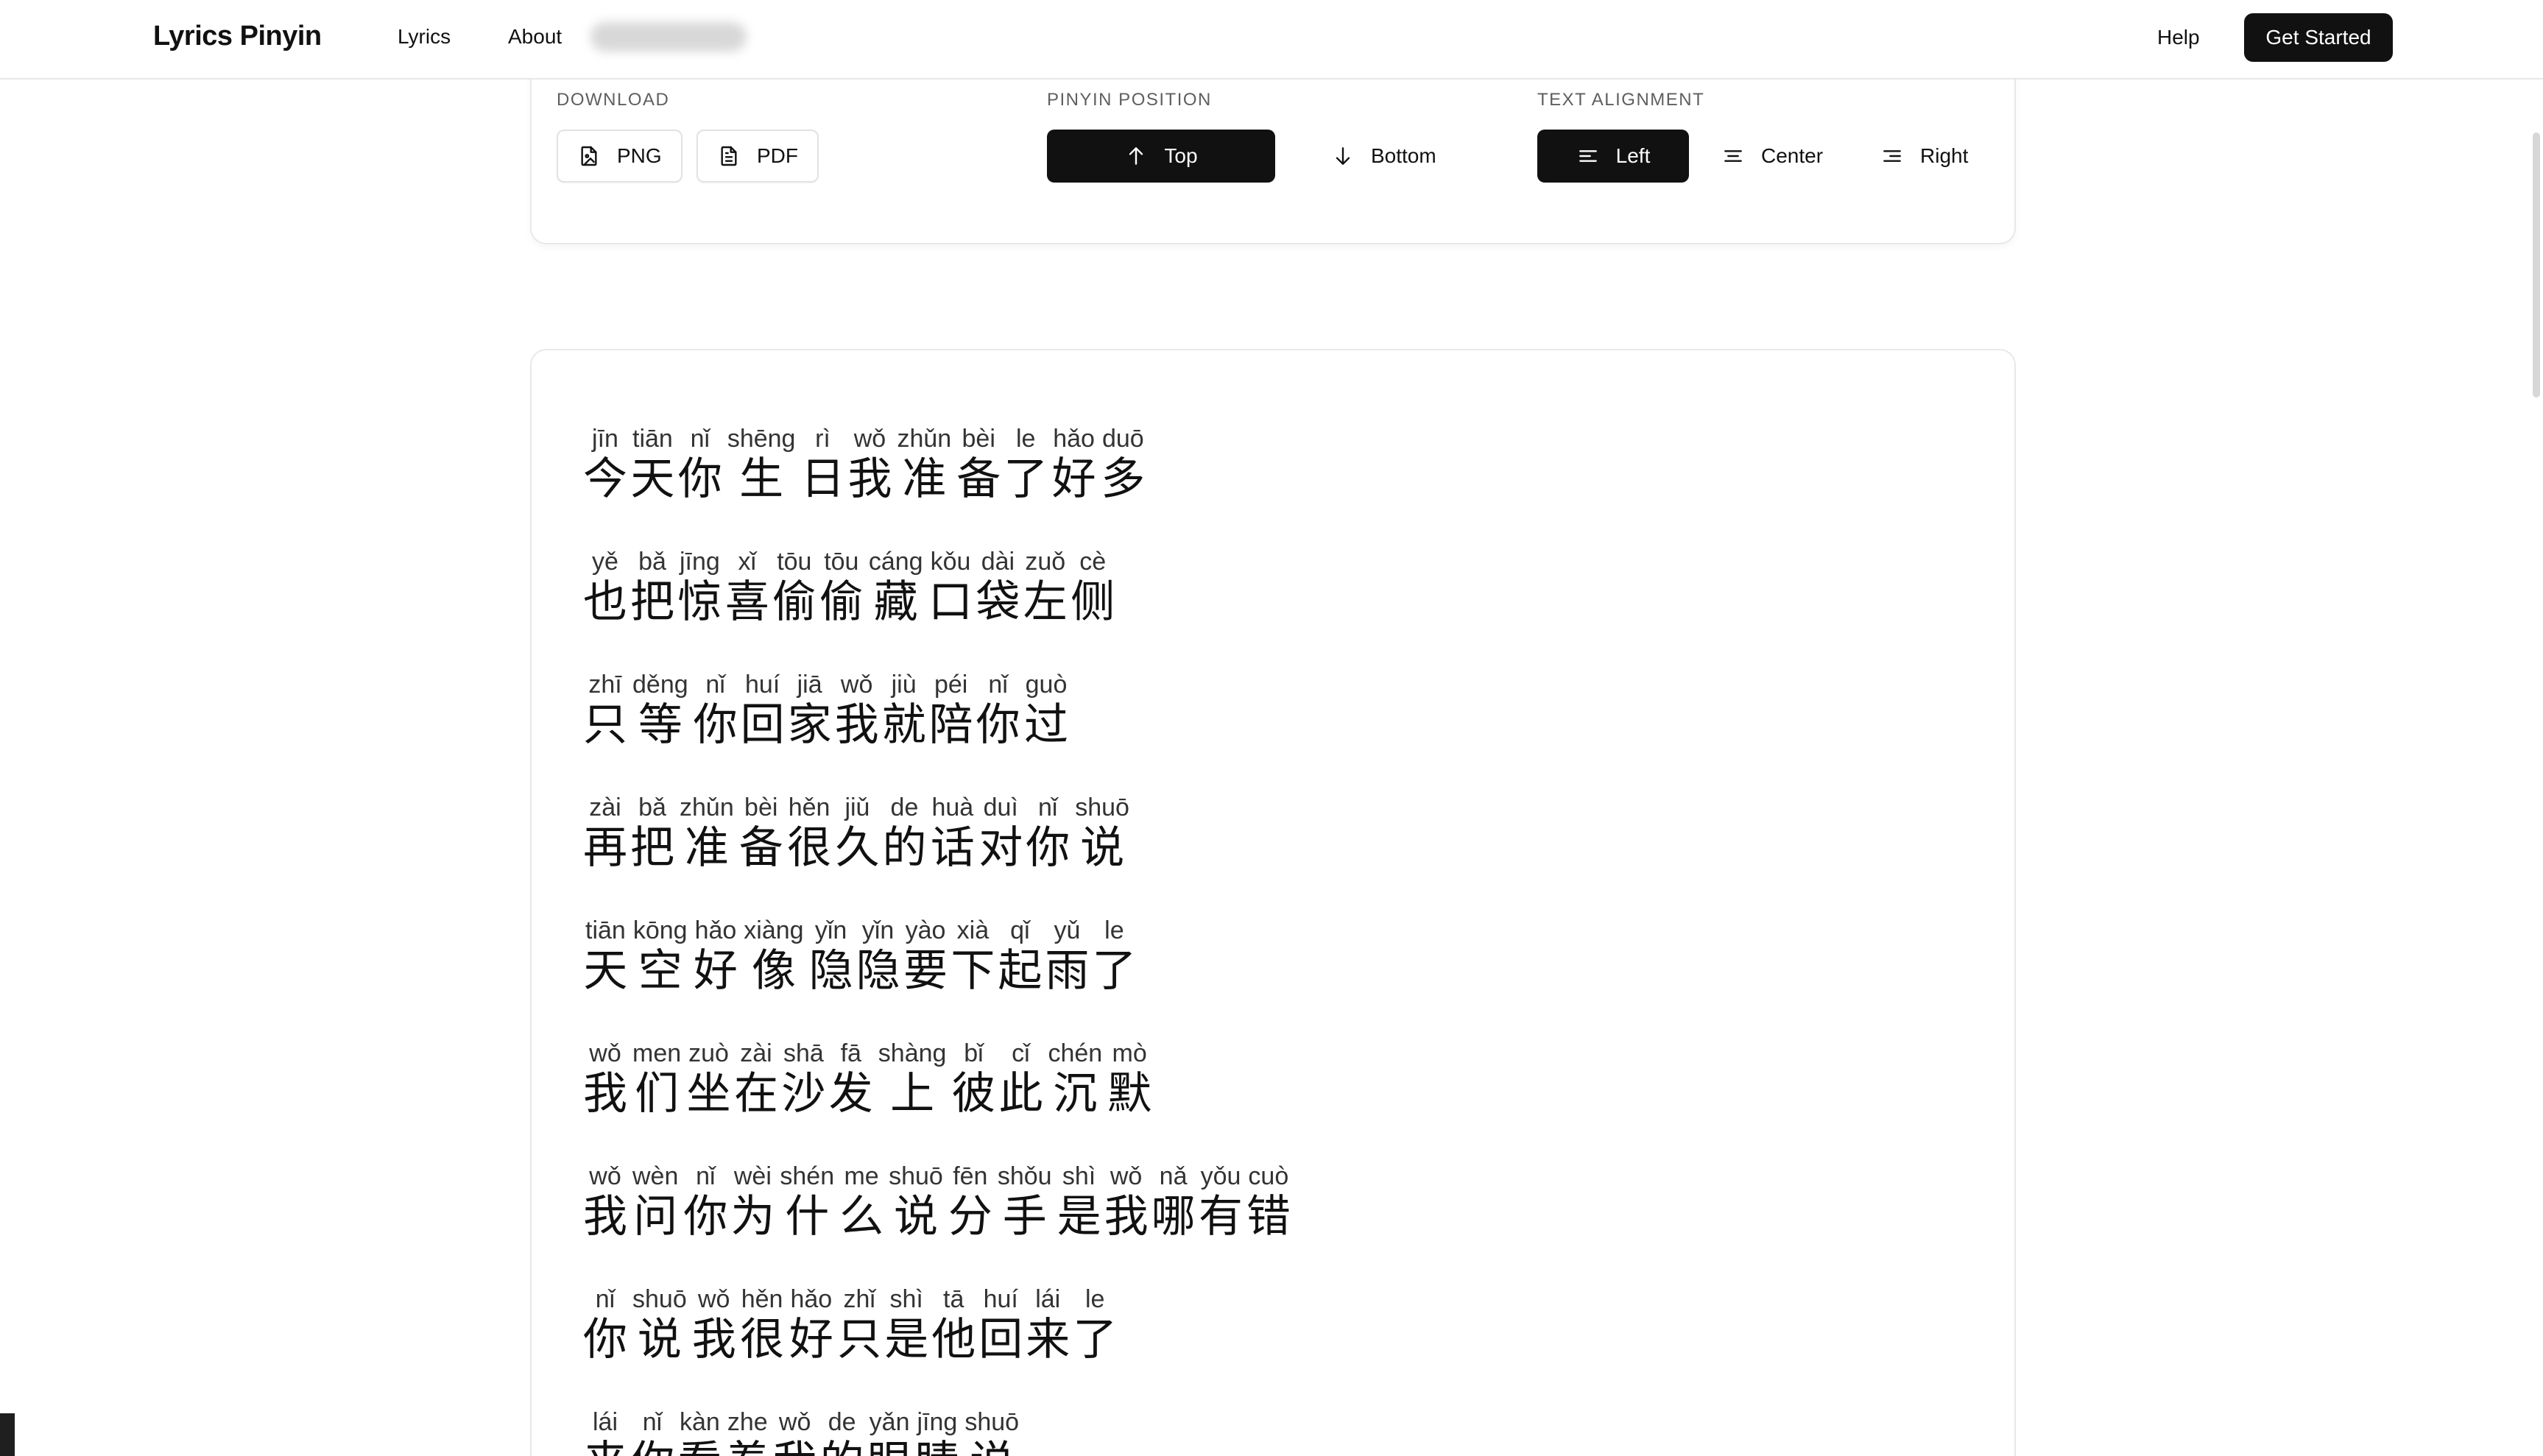  What do you see at coordinates (973, 1079) in the screenshot?
I see `lyric-syllable: bǐ 彼` at bounding box center [973, 1079].